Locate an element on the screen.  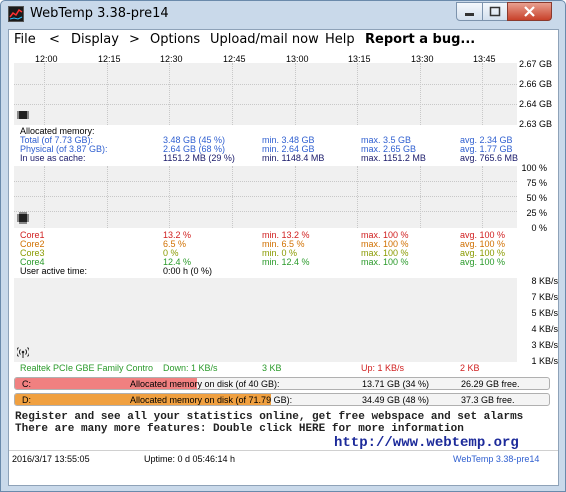
maximize-icon is located at coordinates (495, 11).